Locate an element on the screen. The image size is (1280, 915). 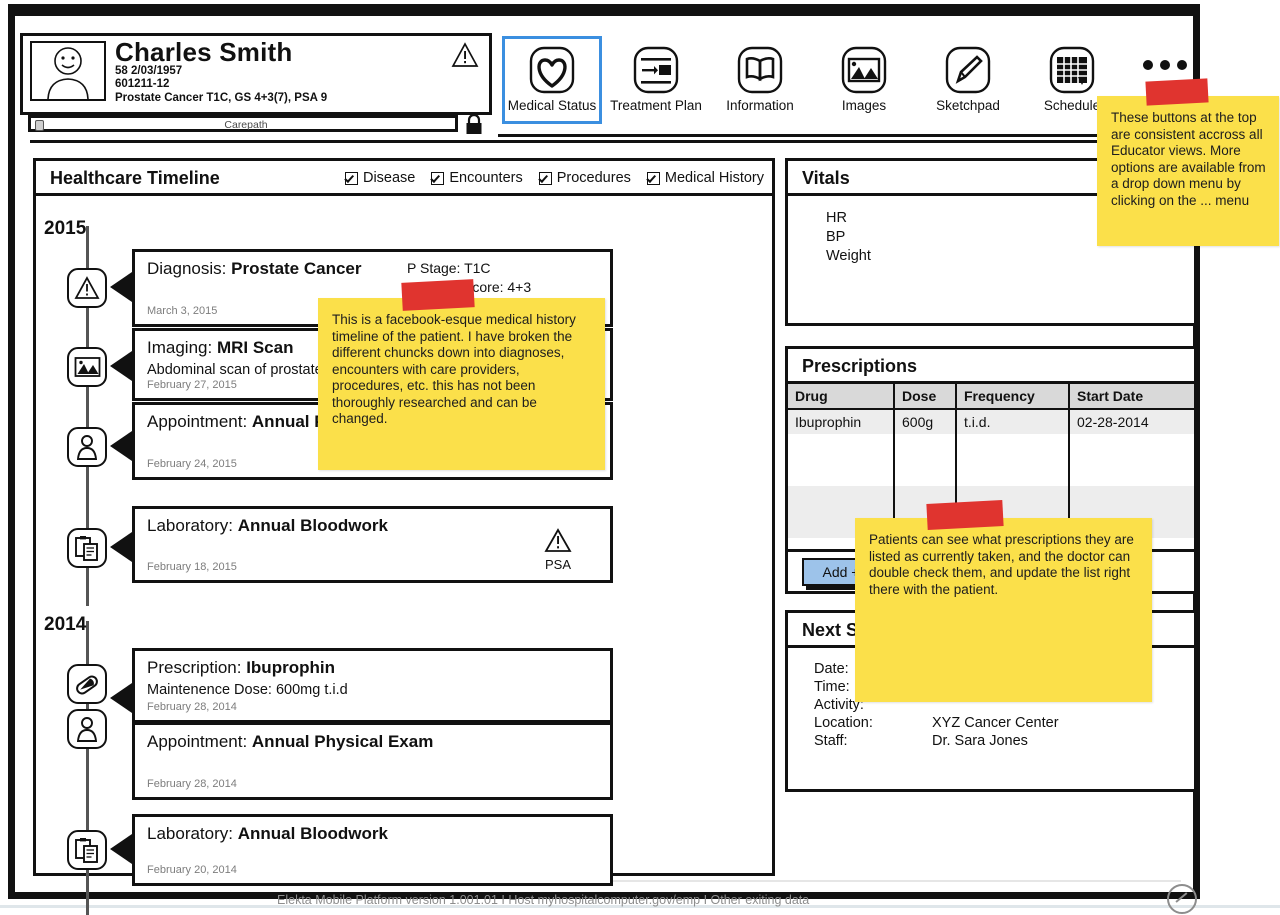
table-row is located at coordinates (991, 460).